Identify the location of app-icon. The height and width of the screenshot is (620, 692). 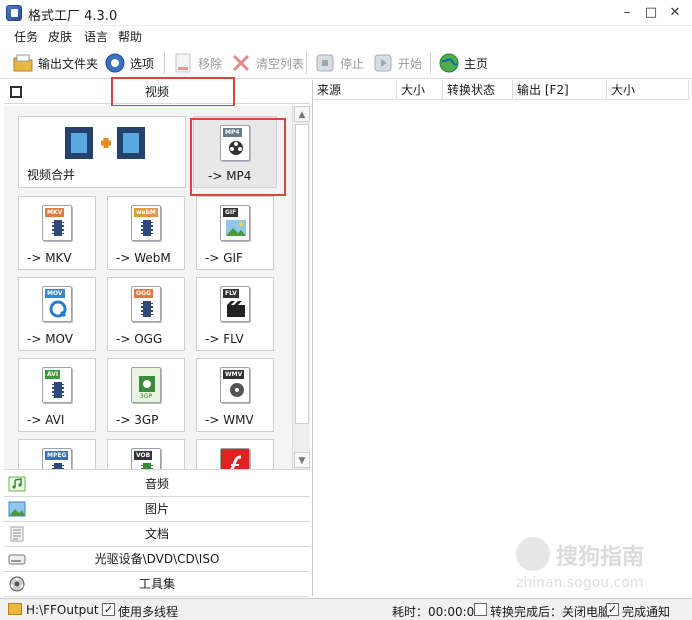
(14, 13).